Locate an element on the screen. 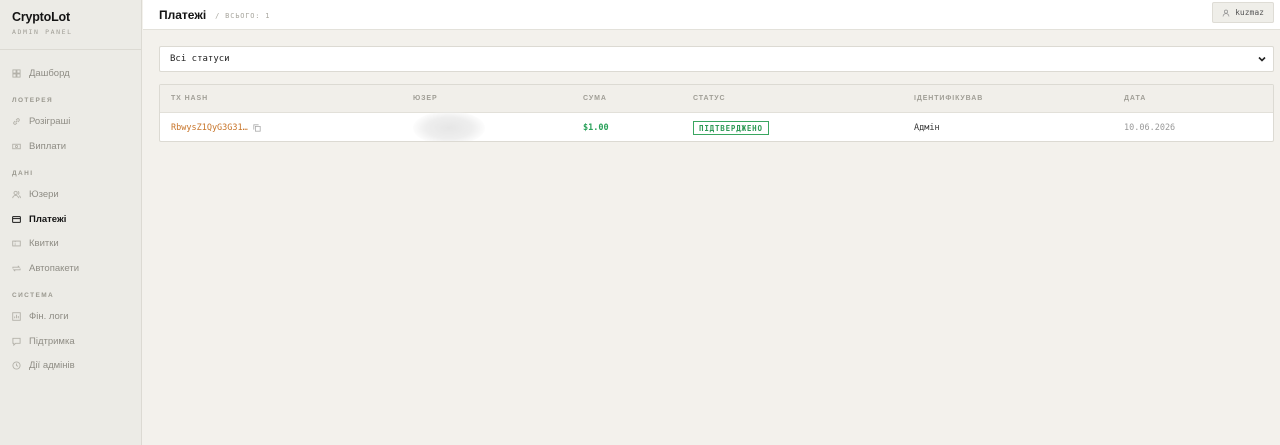 The image size is (1280, 445). date-cell: 10.06.2026 is located at coordinates (1150, 128).